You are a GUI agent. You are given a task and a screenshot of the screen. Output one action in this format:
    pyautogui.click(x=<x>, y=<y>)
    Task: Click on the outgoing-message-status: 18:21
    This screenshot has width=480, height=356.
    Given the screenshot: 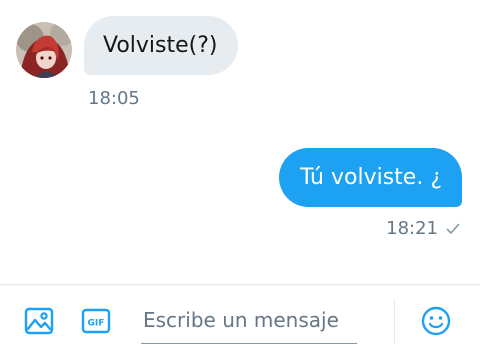 What is the action you would take?
    pyautogui.click(x=423, y=228)
    